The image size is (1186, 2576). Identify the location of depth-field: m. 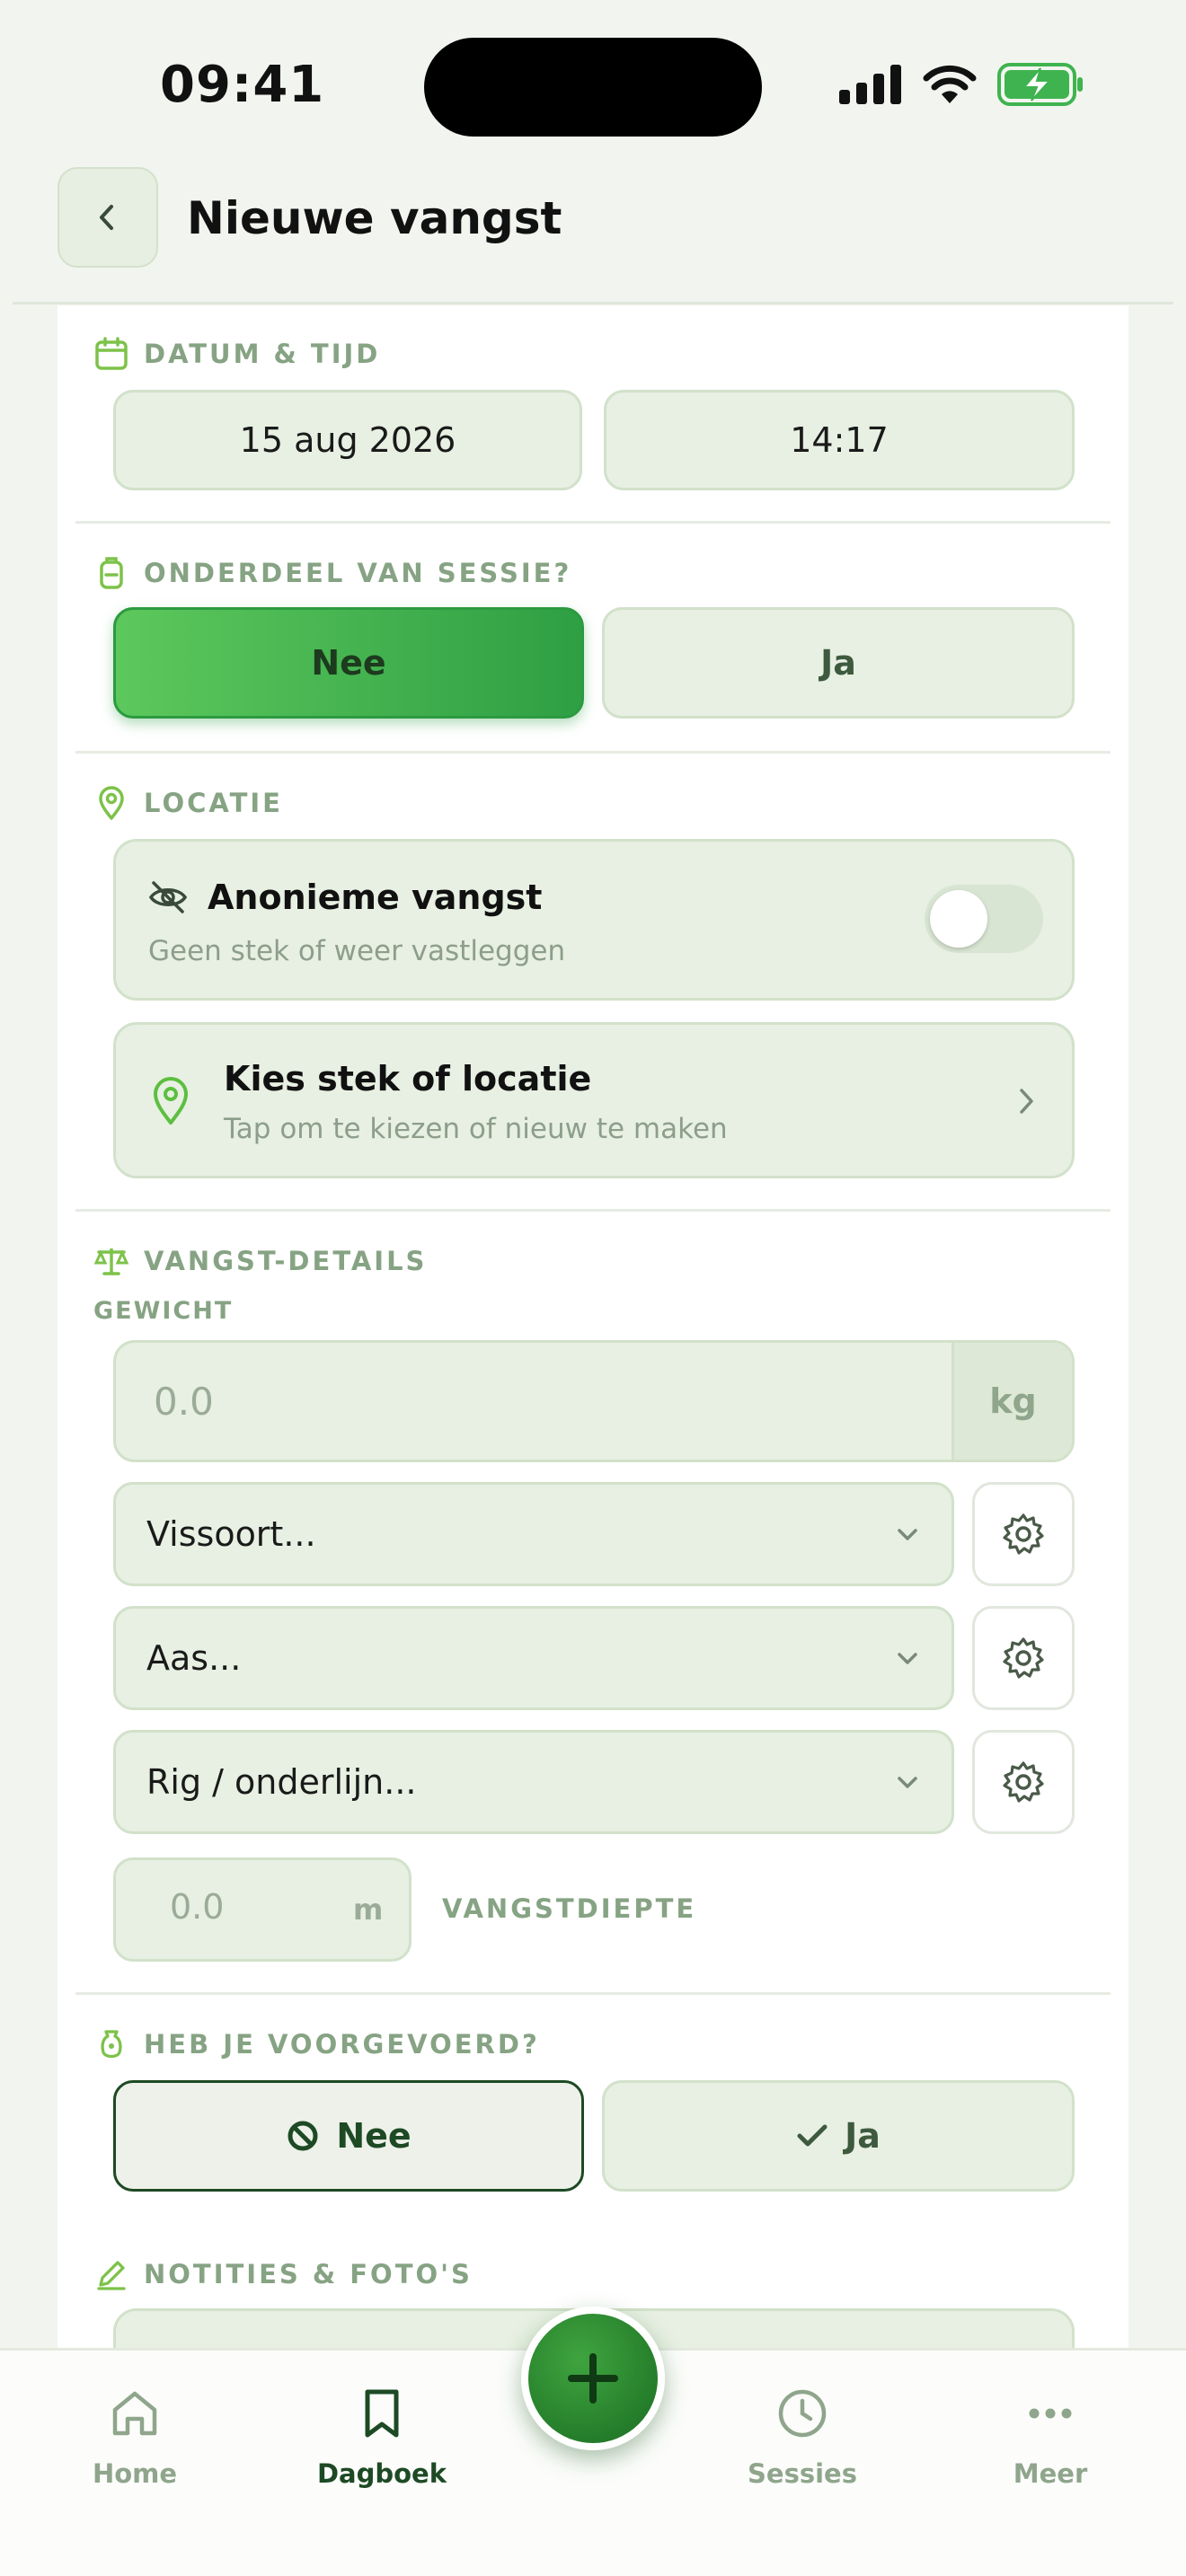
(262, 1909).